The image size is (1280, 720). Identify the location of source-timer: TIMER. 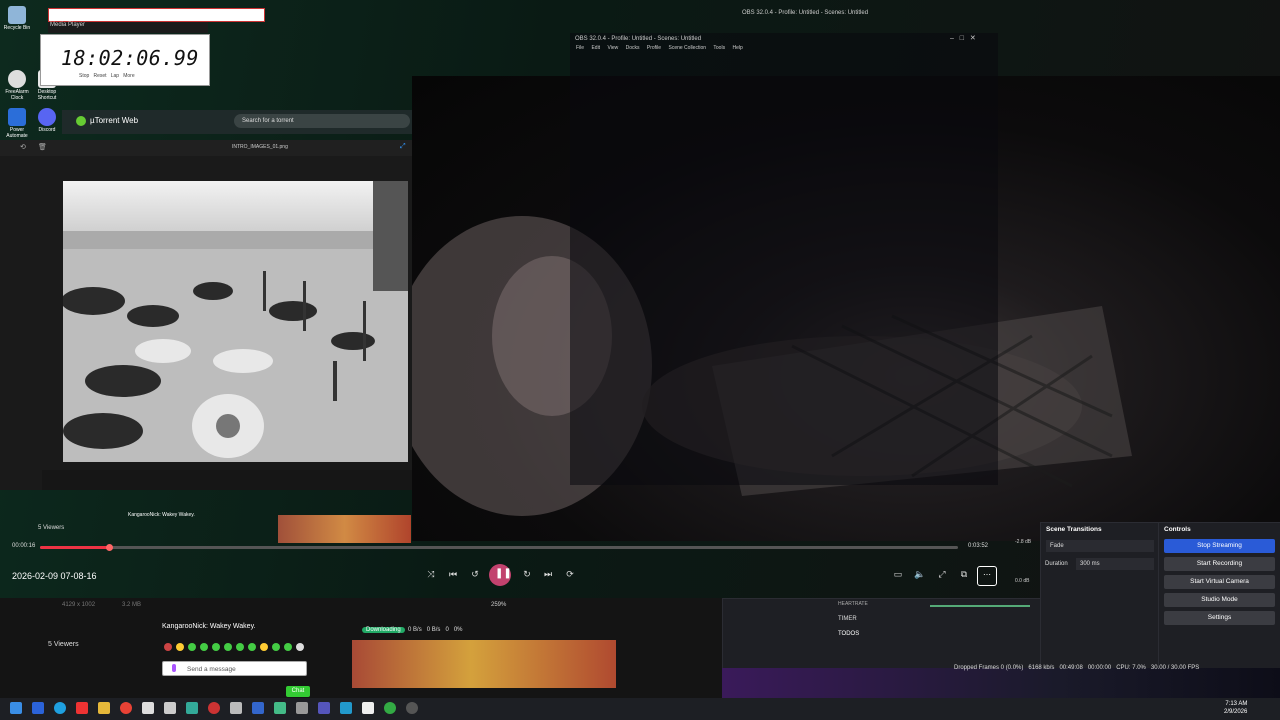
(847, 619).